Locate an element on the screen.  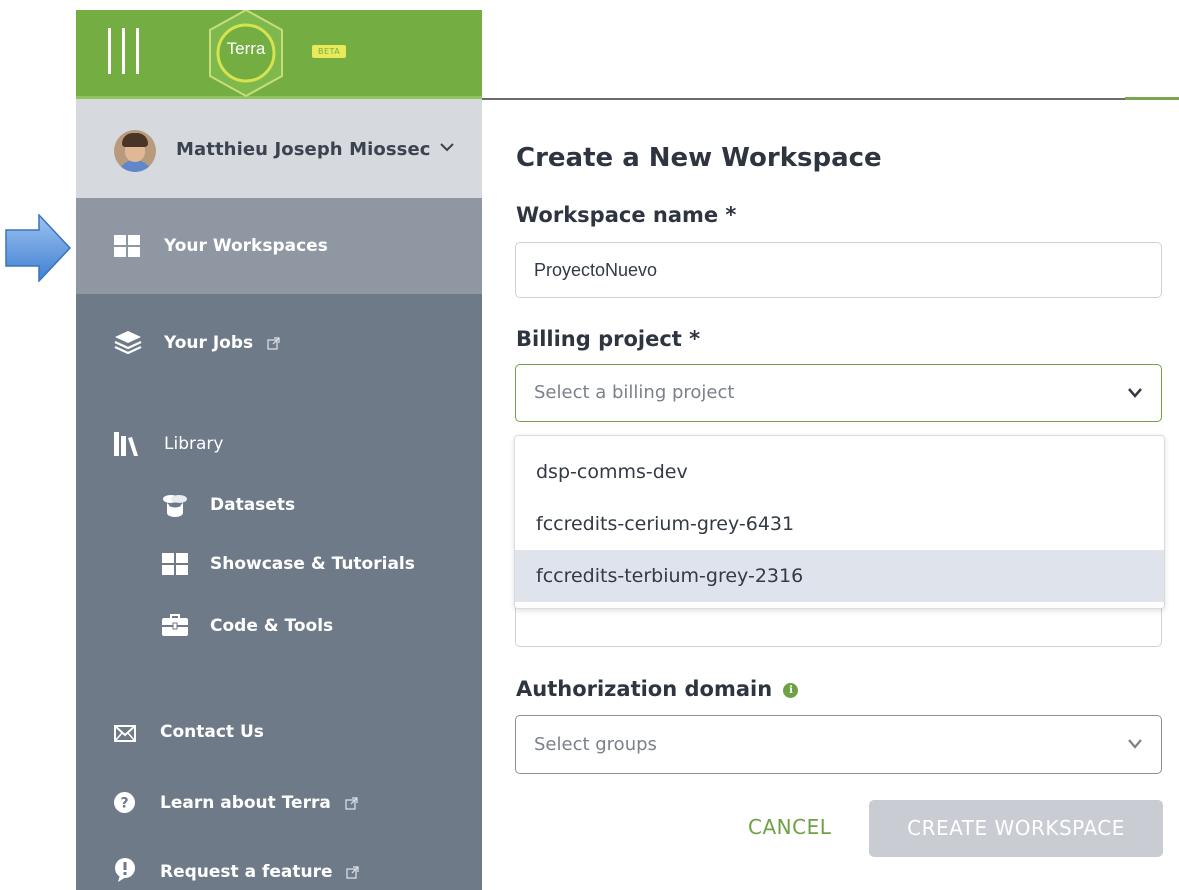
user-name: Matthieu Joseph Miossec is located at coordinates (303, 149).